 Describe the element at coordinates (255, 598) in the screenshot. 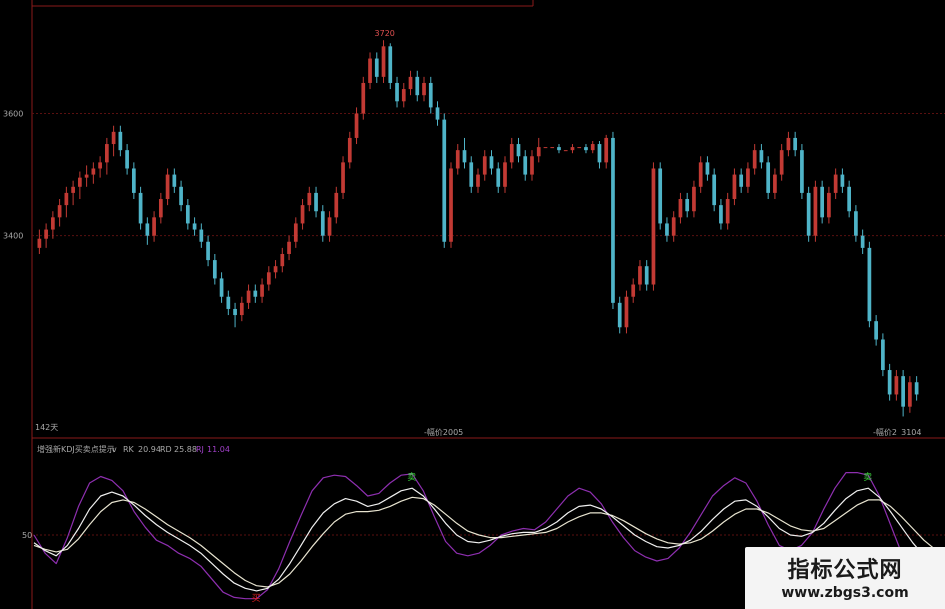

I see `buy-signal-marker: 买` at that location.